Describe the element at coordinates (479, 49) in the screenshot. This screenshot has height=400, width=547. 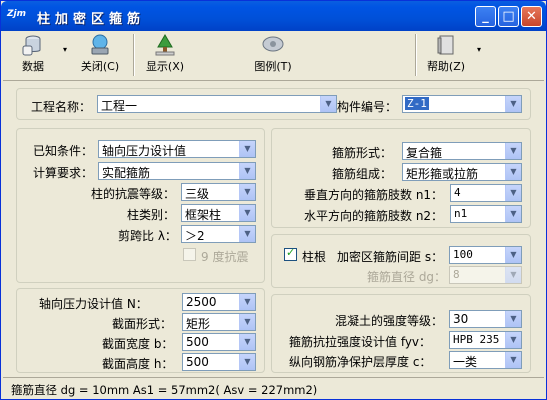
I see `help-dropdown-arrow: ▾` at that location.